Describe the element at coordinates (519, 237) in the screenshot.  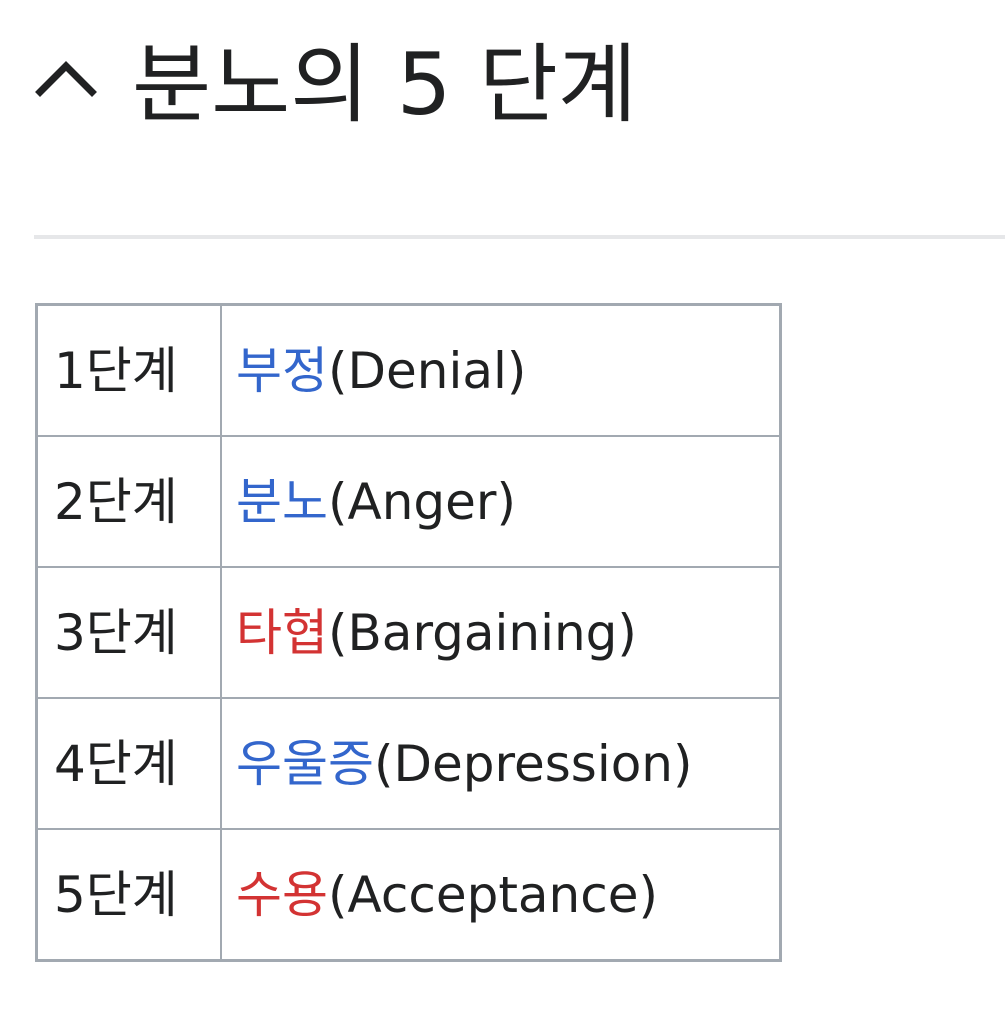
I see `section-divider` at that location.